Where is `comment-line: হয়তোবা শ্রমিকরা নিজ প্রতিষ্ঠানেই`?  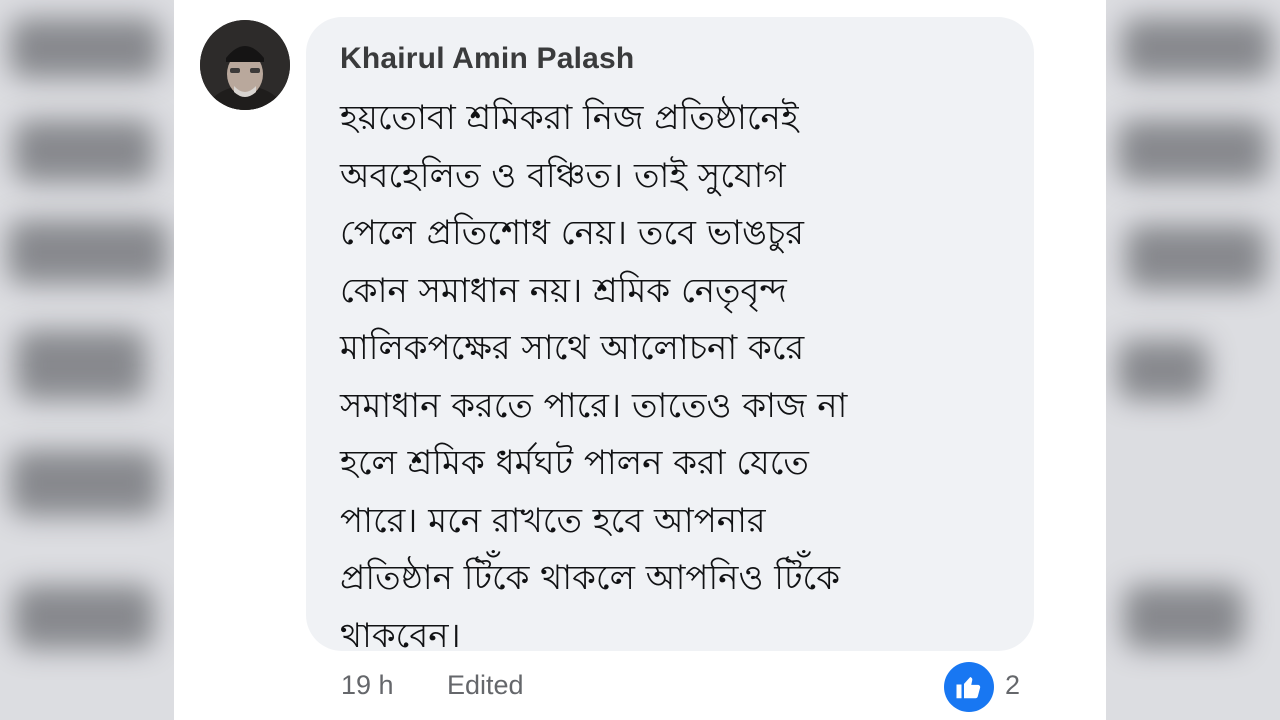
comment-line: হয়তোবা শ্রমিকরা নিজ প্রতিষ্ঠানেই is located at coordinates (569, 118).